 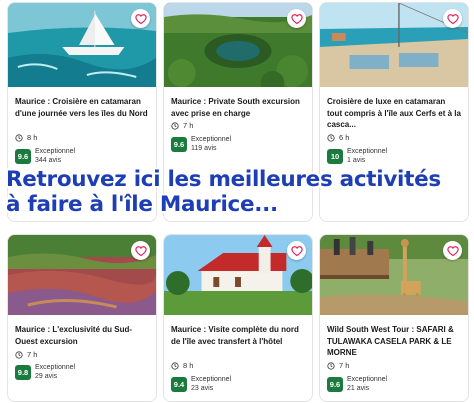 I want to click on rating: 9.6 Exceptionnel 21 avis, so click(x=357, y=384).